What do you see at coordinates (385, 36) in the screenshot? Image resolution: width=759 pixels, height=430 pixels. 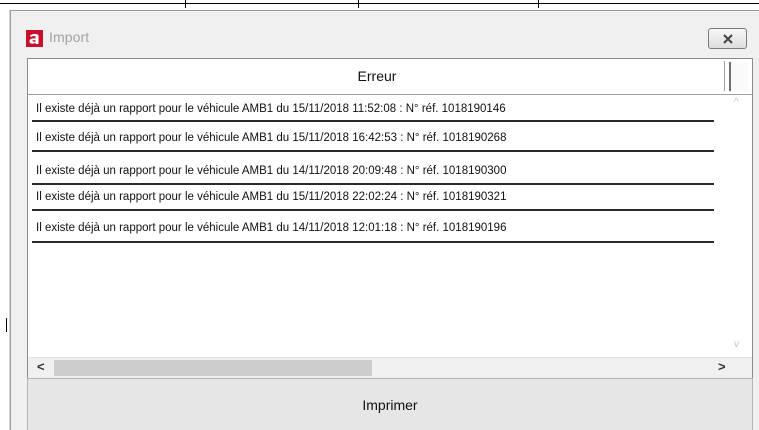 I see `title-bar: Import` at bounding box center [385, 36].